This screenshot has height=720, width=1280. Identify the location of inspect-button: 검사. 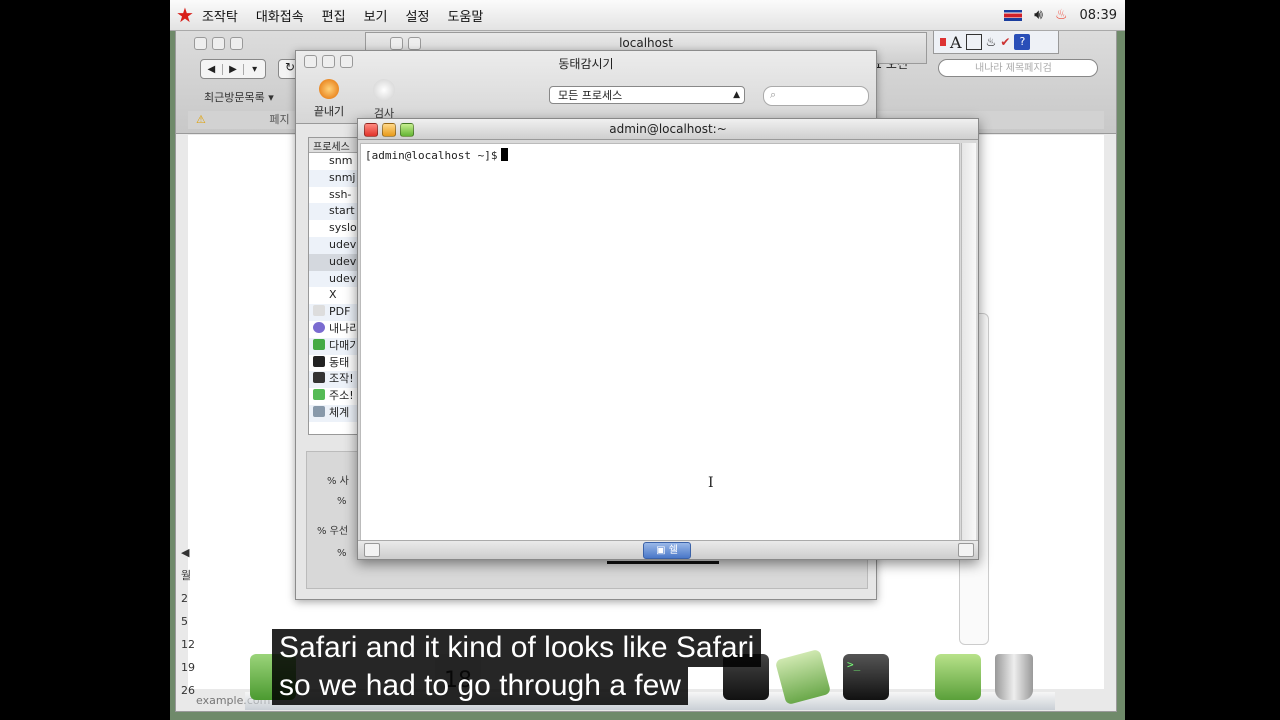
(384, 100).